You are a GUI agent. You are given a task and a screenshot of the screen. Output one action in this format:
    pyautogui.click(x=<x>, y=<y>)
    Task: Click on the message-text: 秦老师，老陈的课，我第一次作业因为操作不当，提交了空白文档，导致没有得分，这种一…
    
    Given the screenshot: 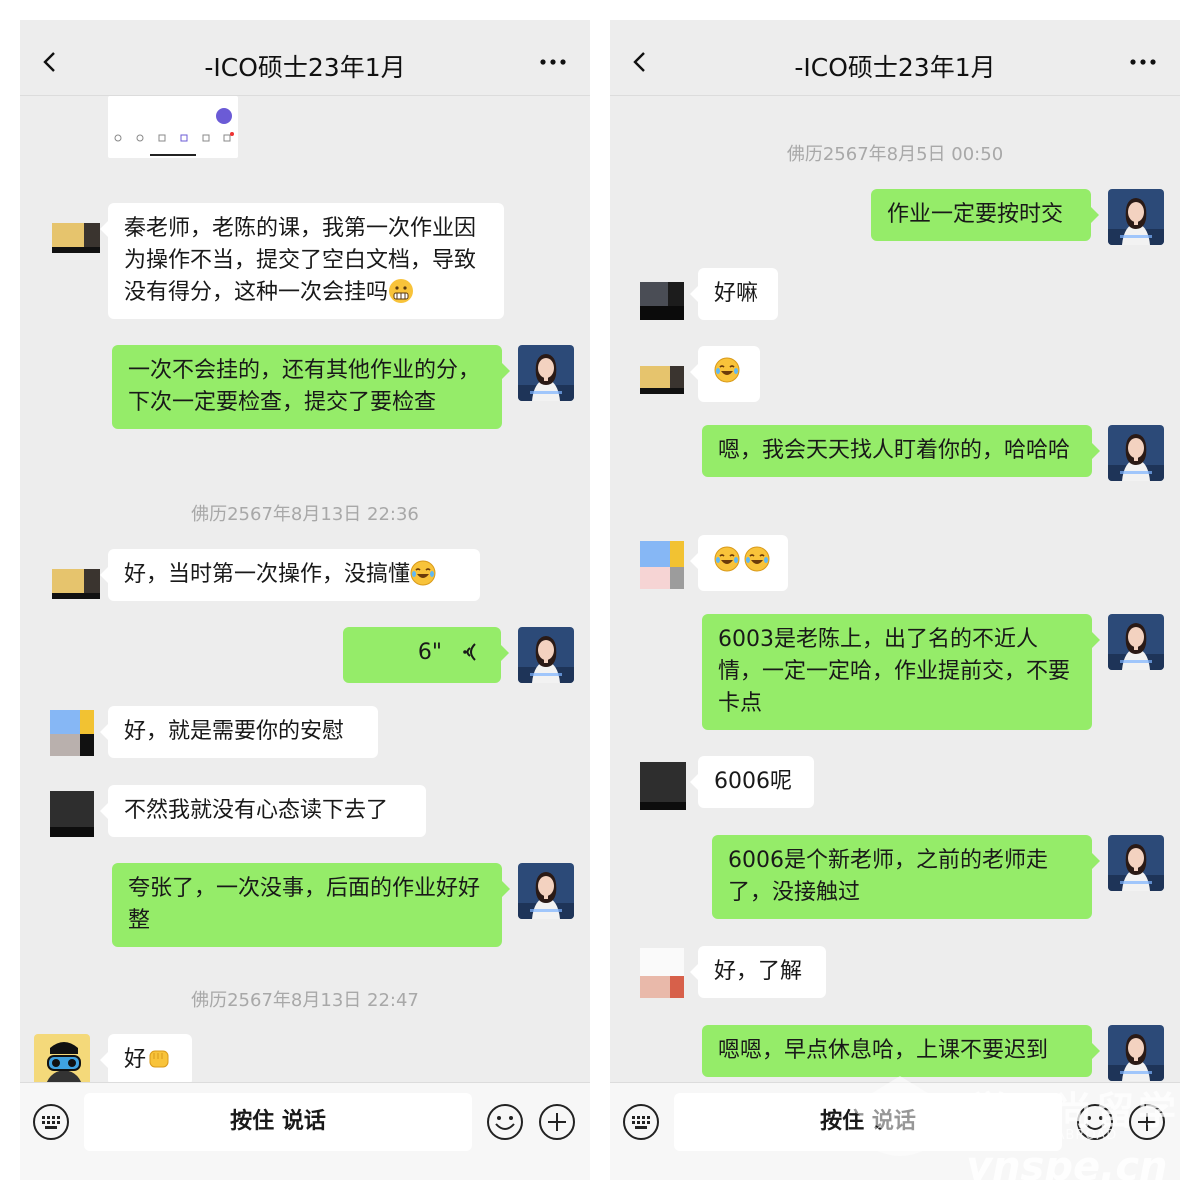 What is the action you would take?
    pyautogui.click(x=300, y=260)
    